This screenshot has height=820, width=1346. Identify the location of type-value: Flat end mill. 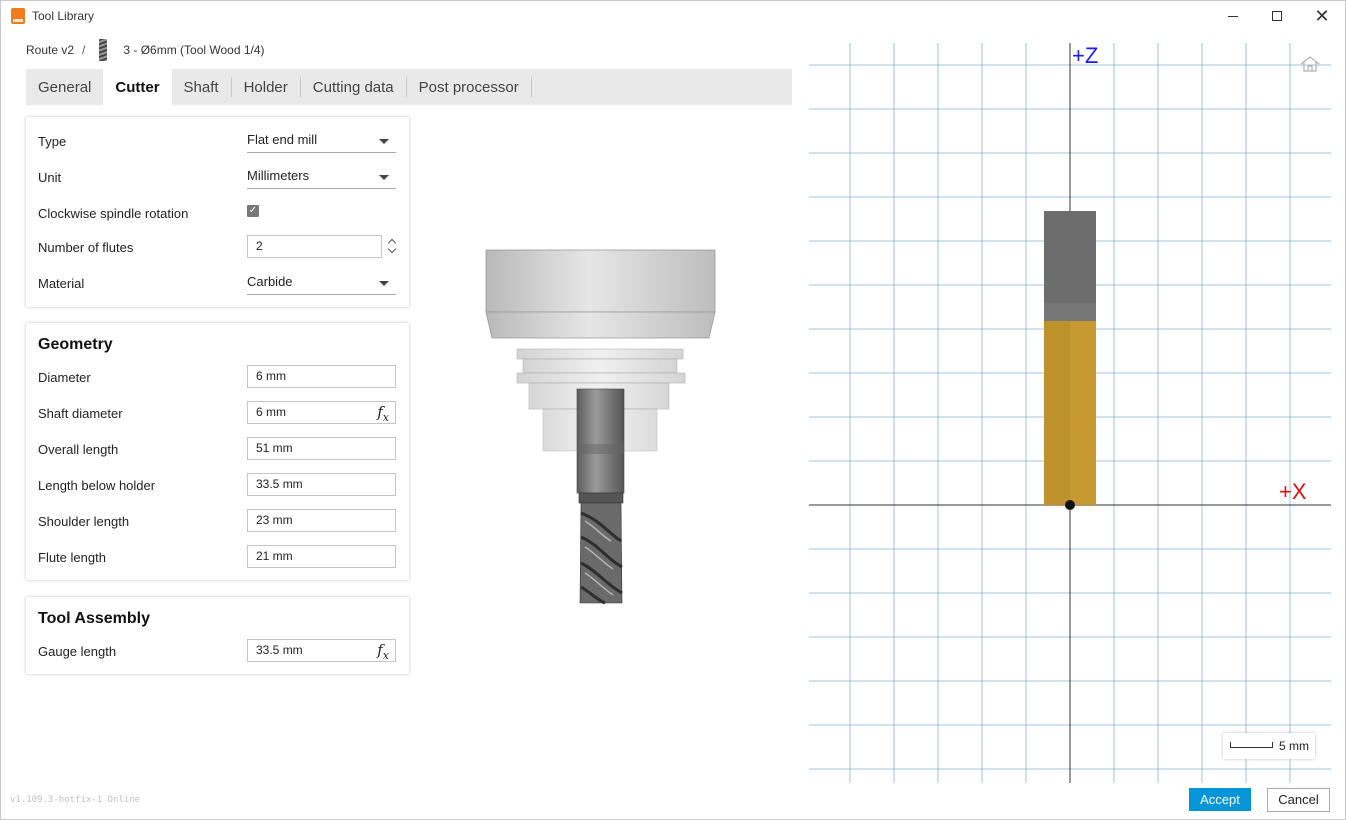
(282, 139).